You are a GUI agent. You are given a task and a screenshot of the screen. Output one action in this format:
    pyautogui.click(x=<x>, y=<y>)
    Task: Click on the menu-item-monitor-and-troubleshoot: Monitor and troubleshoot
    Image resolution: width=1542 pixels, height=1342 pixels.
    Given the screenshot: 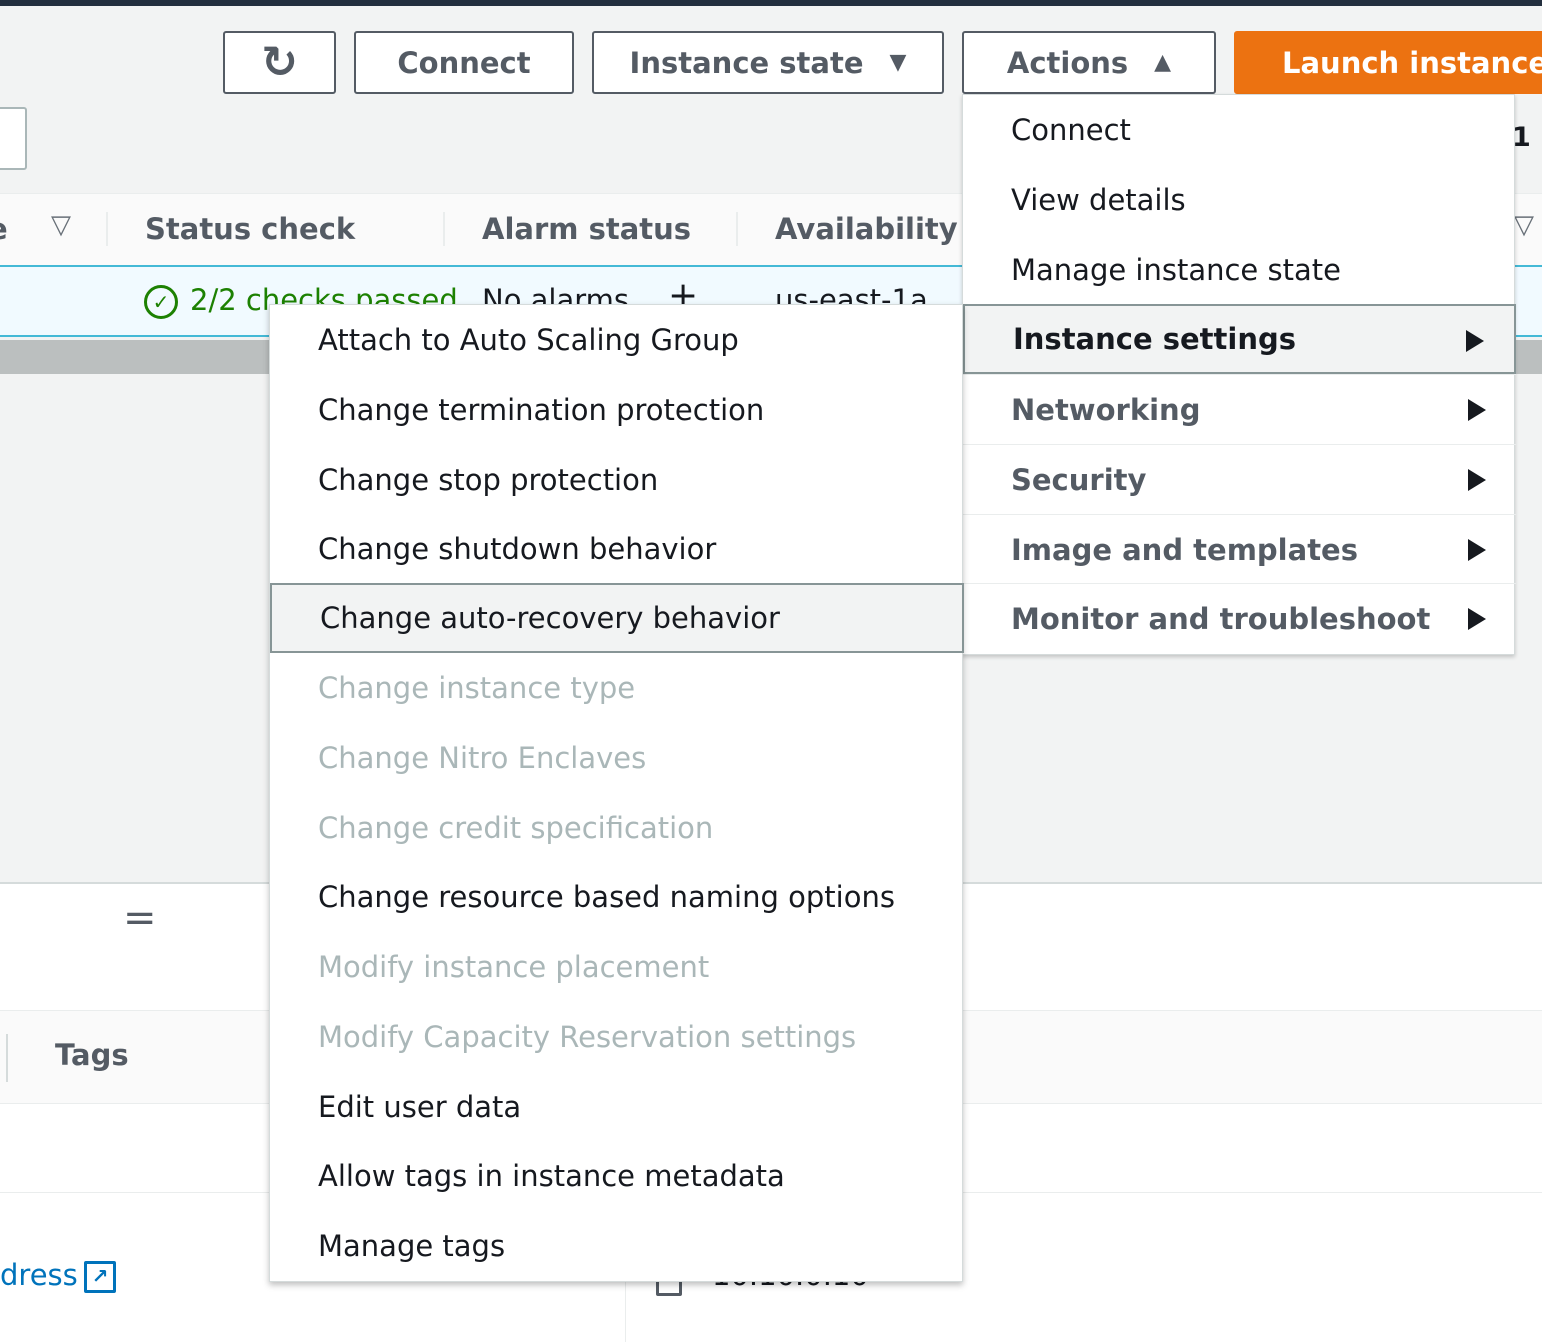 What is the action you would take?
    pyautogui.click(x=1239, y=618)
    